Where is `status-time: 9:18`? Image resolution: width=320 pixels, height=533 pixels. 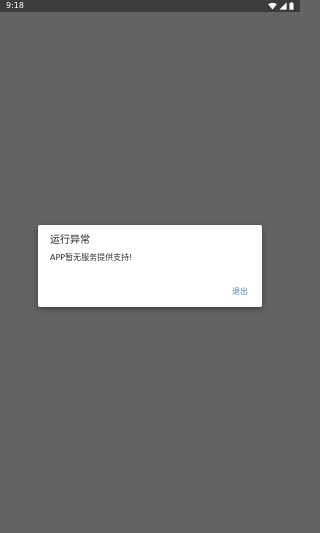 status-time: 9:18 is located at coordinates (15, 5).